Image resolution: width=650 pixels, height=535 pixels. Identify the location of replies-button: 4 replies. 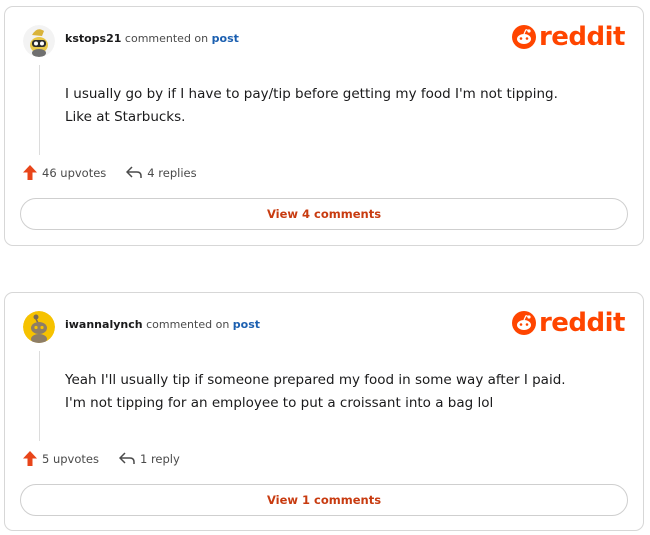
(161, 172).